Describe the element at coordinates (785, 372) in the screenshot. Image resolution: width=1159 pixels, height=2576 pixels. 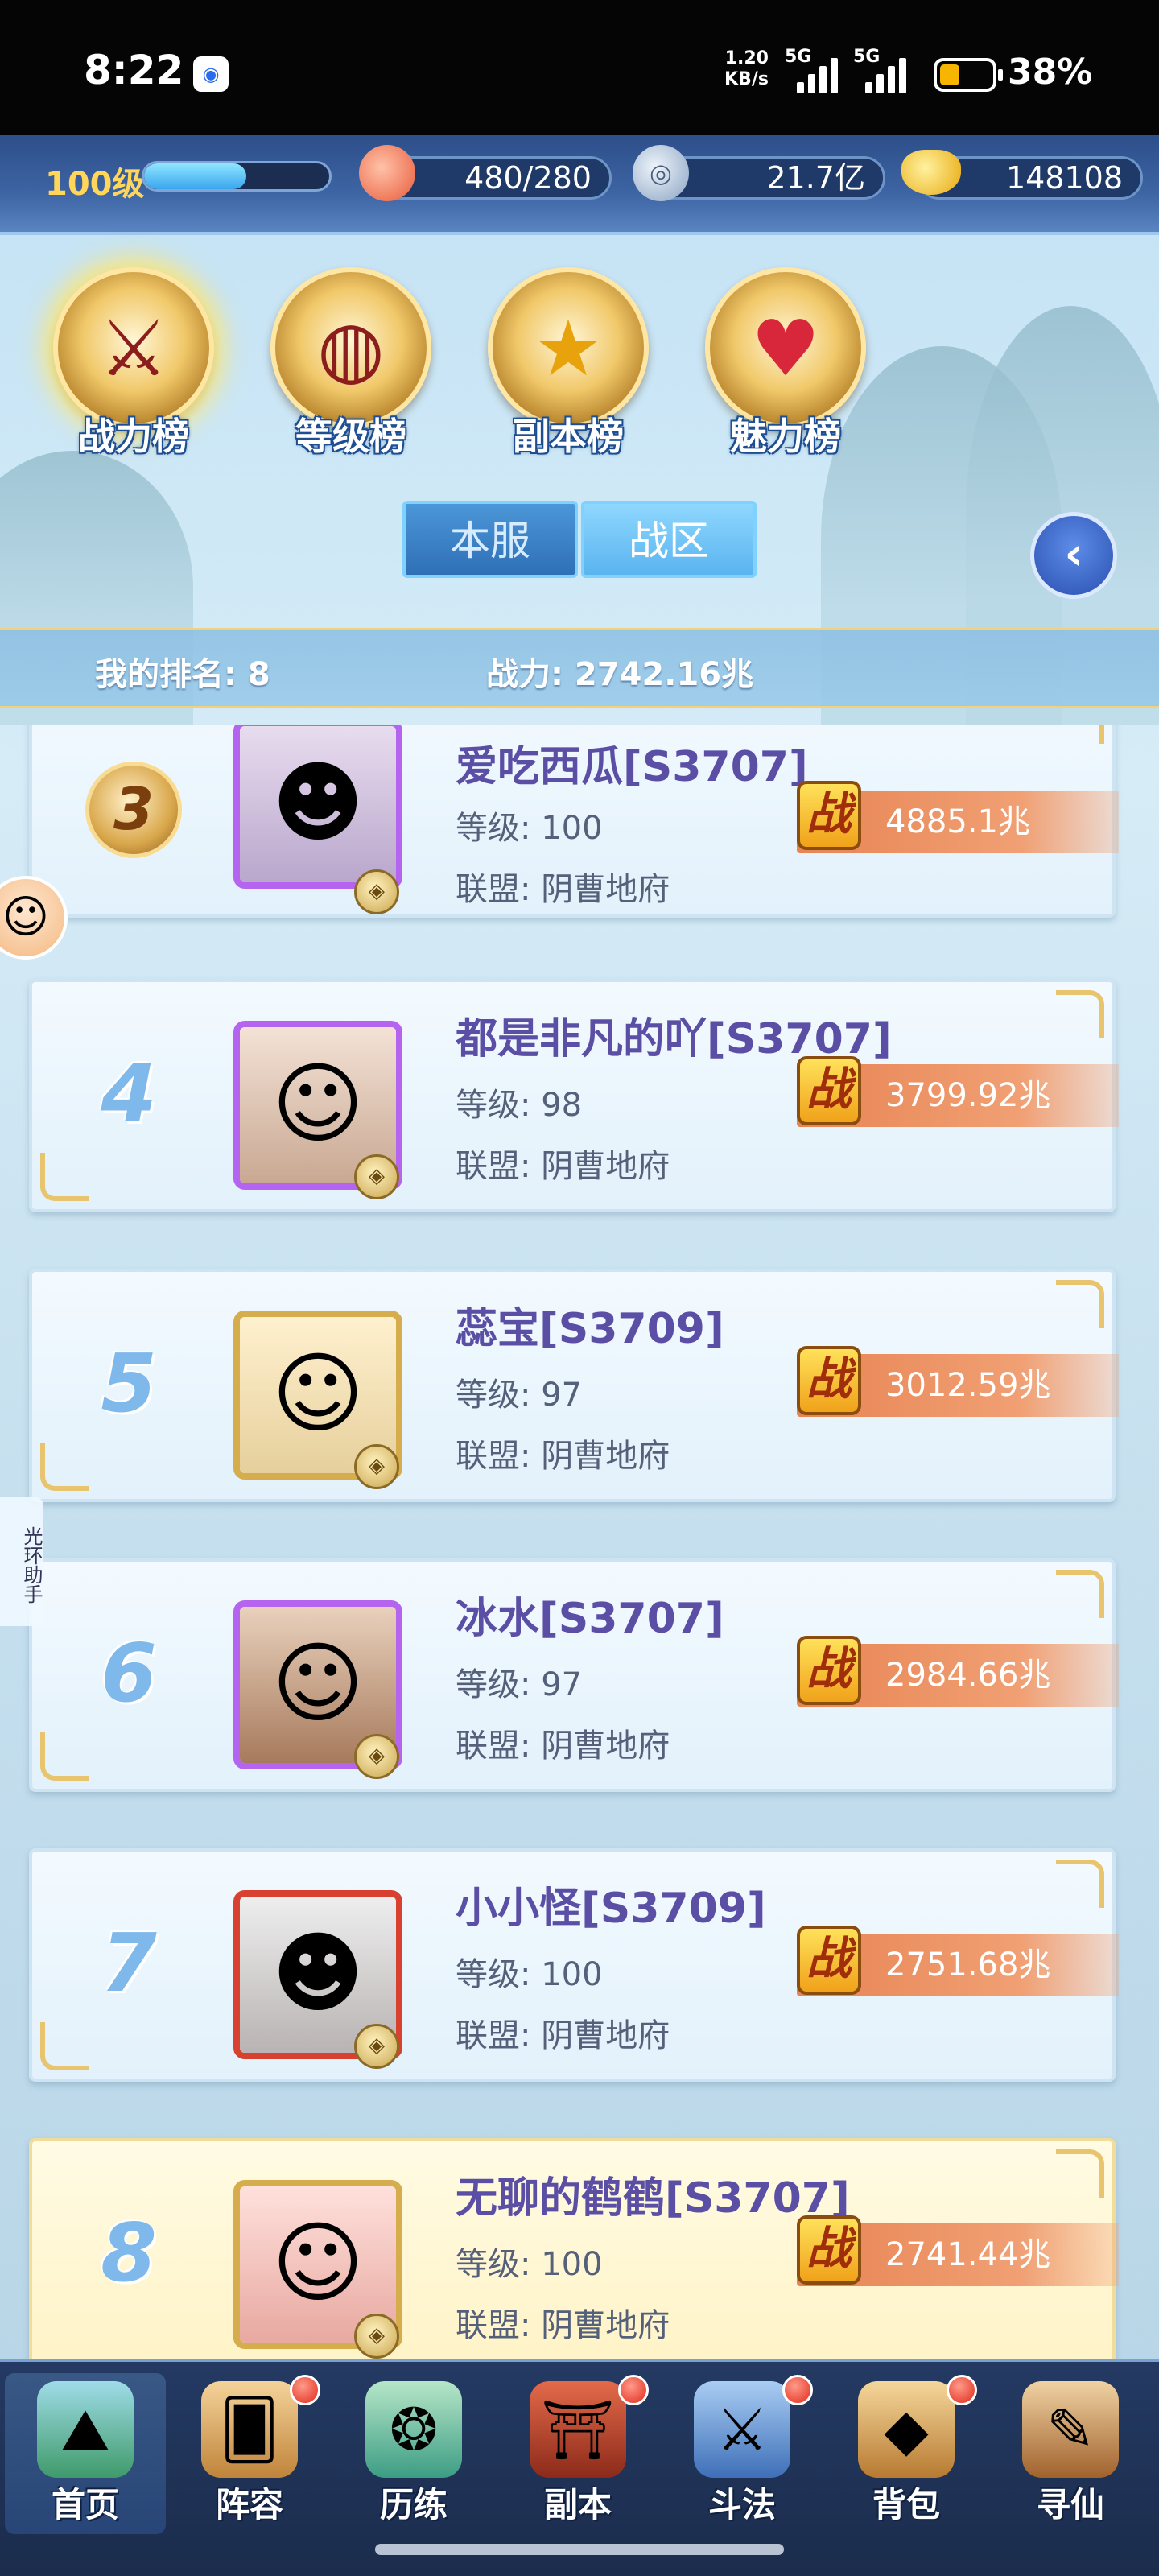
I see `tab-charm-ranking: ♥ 魅力榜` at that location.